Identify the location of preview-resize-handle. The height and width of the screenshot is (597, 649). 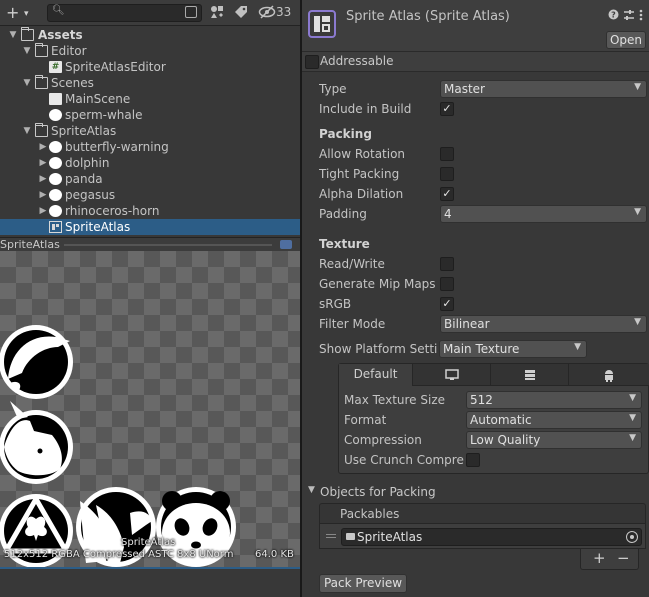
(168, 245).